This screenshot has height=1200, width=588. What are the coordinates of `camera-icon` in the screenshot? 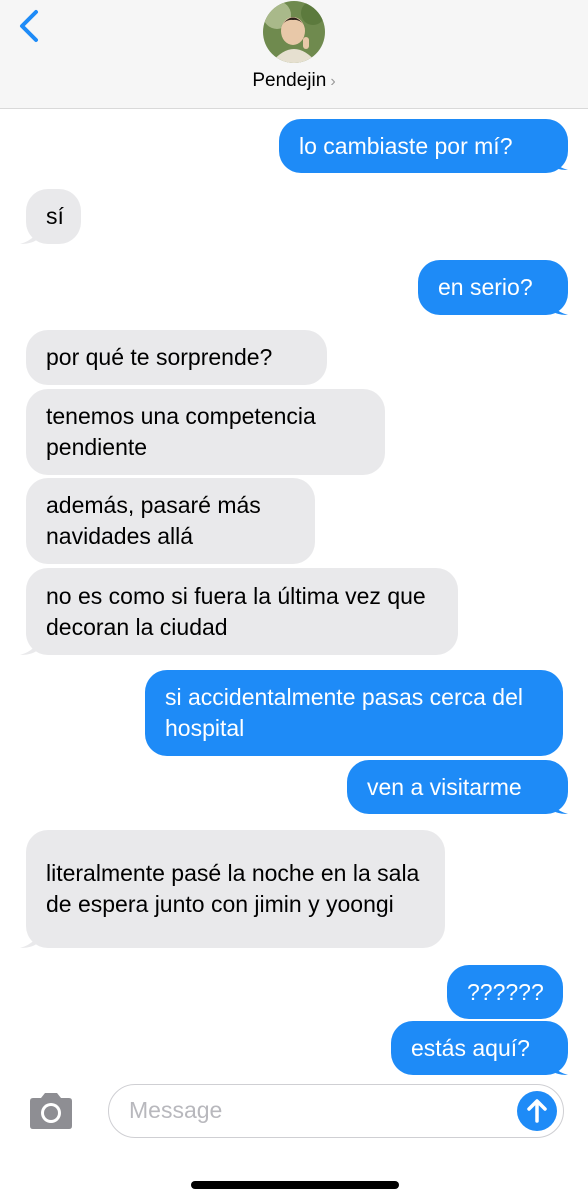 It's located at (51, 1111).